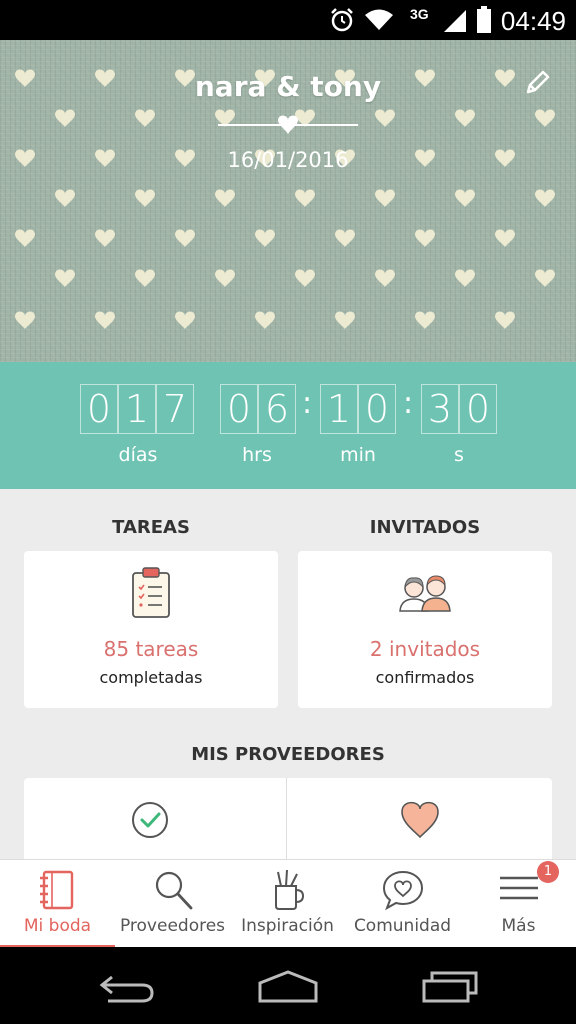 This screenshot has width=576, height=1024. I want to click on minutes-digit: 1, so click(339, 409).